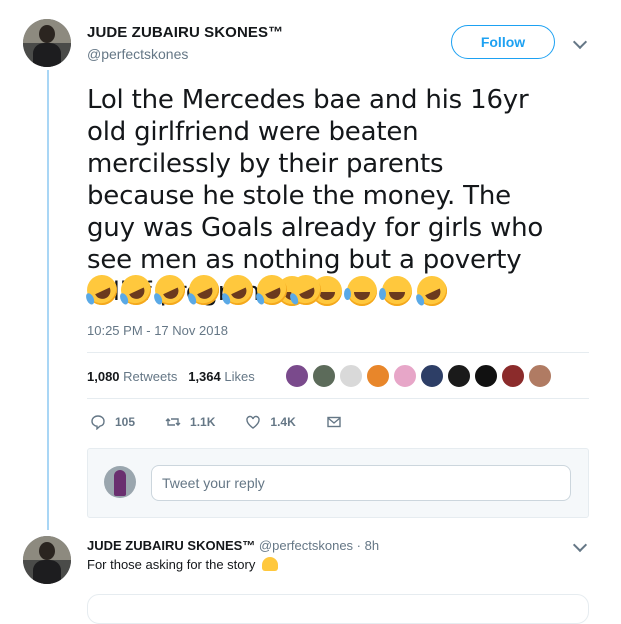 The height and width of the screenshot is (624, 621). I want to click on likes-count: 1,364, so click(204, 376).